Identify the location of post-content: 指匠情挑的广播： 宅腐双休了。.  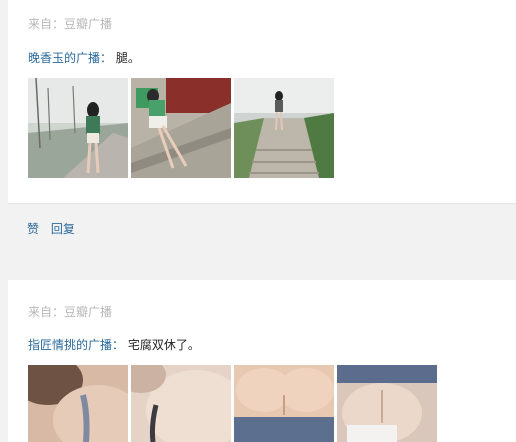
(114, 344).